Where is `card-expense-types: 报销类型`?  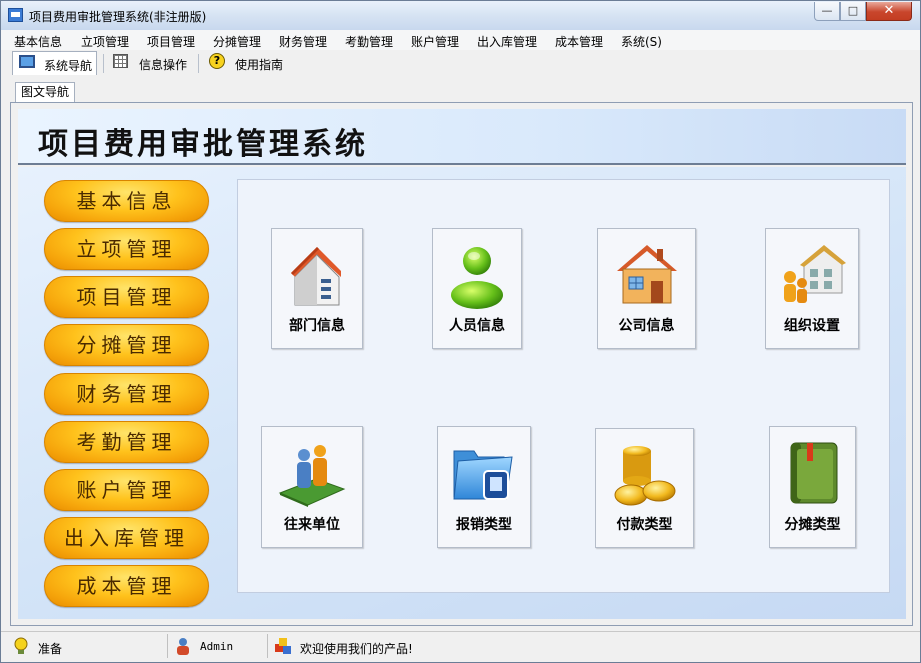
card-expense-types: 报销类型 is located at coordinates (484, 487).